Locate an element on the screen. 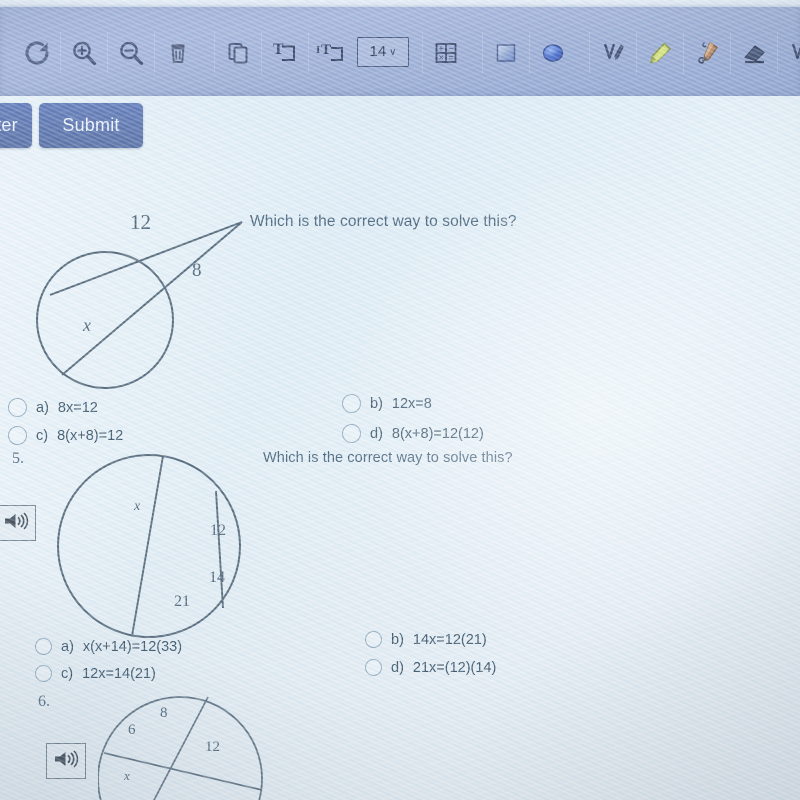  font-size-value: 14 is located at coordinates (378, 51).